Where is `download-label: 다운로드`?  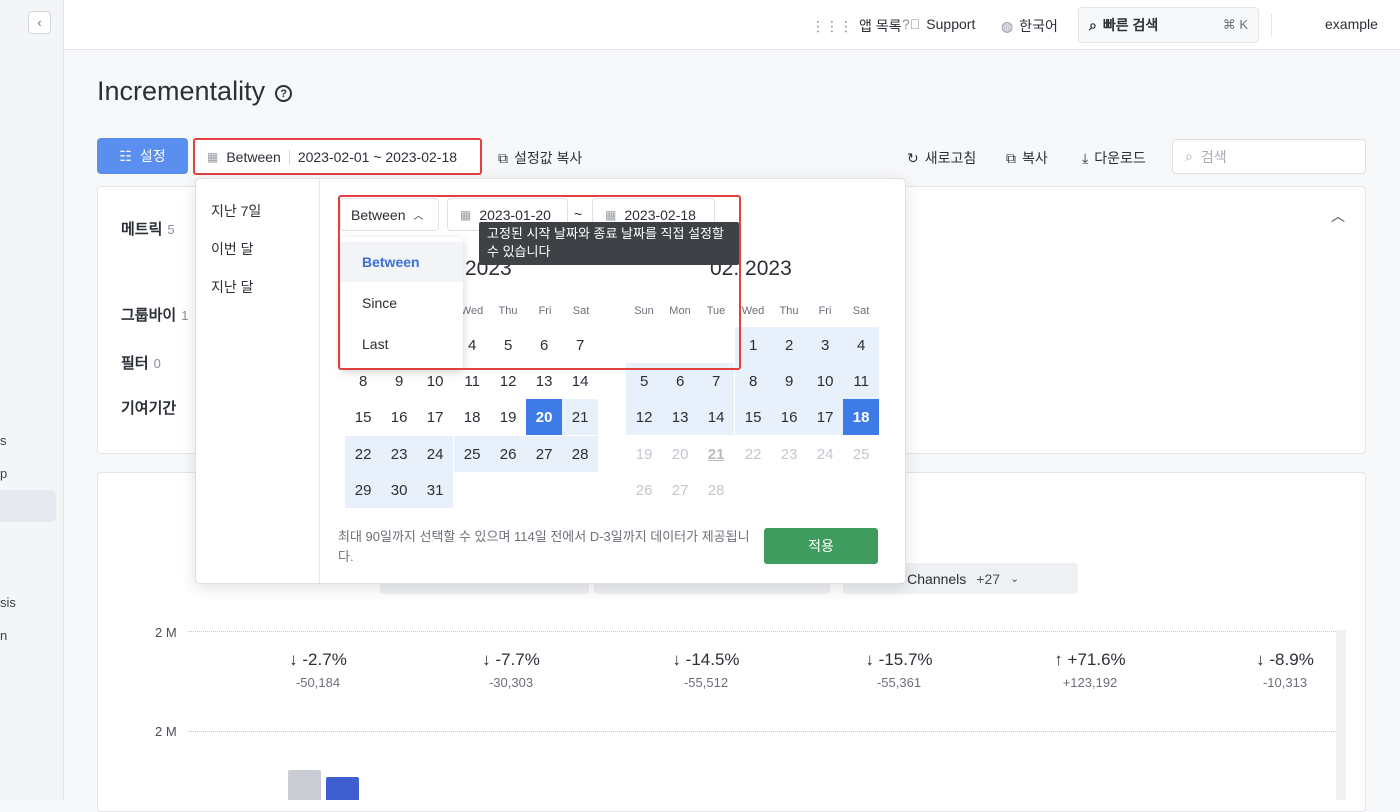
download-label: 다운로드 is located at coordinates (1120, 158).